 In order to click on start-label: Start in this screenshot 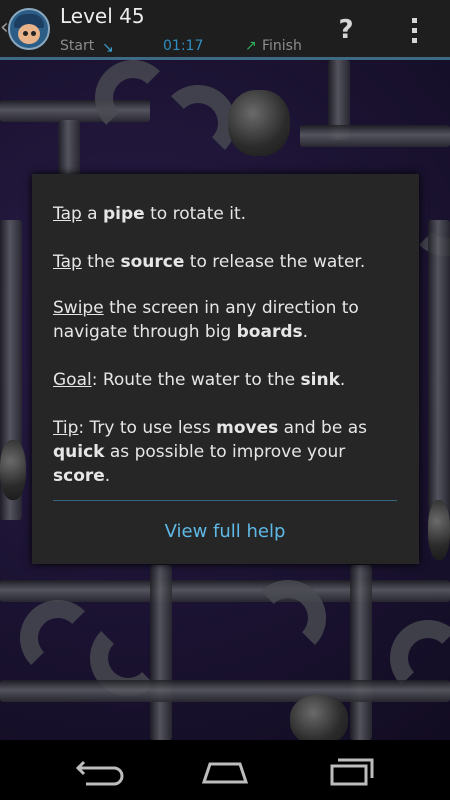, I will do `click(77, 46)`.